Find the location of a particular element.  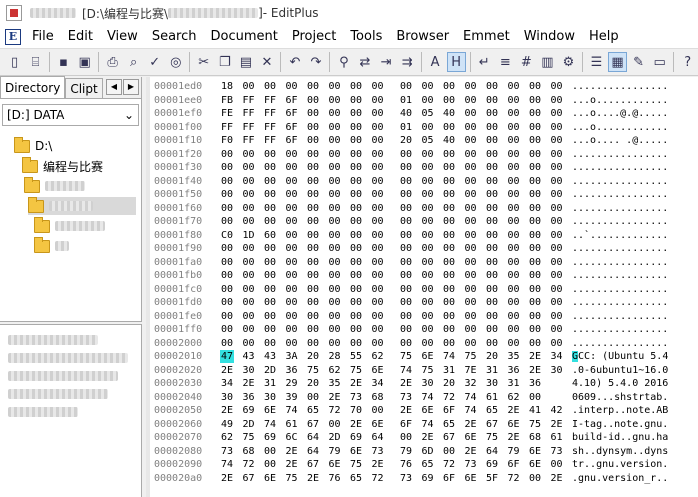

cut-icon: ✂ is located at coordinates (203, 62).